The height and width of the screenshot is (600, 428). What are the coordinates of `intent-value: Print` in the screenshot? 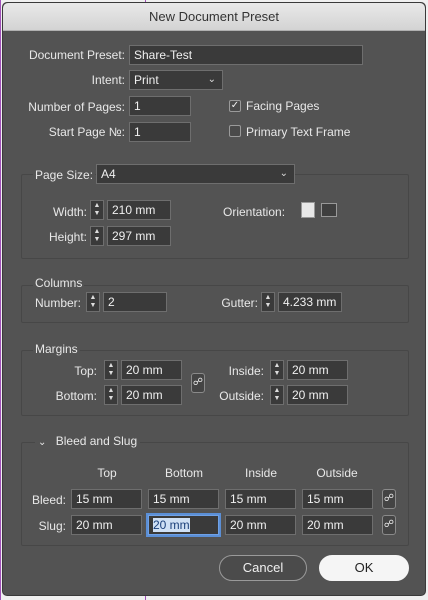 It's located at (146, 80).